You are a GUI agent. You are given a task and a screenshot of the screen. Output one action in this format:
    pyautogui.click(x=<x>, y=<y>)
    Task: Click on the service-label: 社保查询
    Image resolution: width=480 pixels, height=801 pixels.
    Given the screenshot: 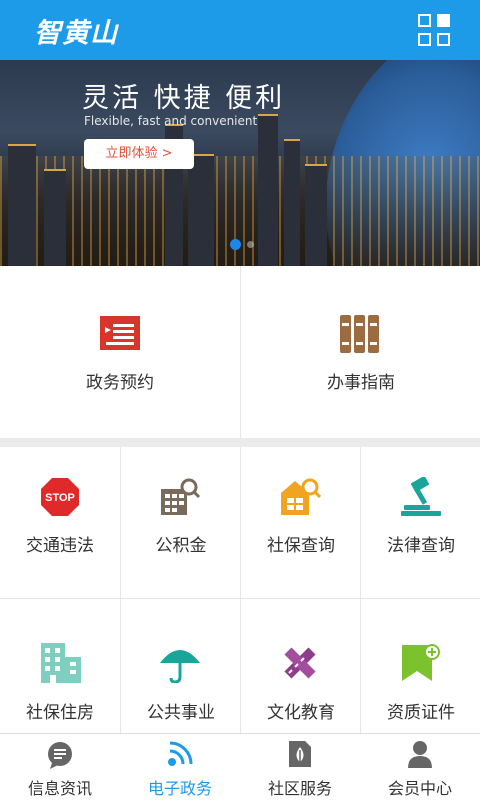 What is the action you would take?
    pyautogui.click(x=301, y=546)
    